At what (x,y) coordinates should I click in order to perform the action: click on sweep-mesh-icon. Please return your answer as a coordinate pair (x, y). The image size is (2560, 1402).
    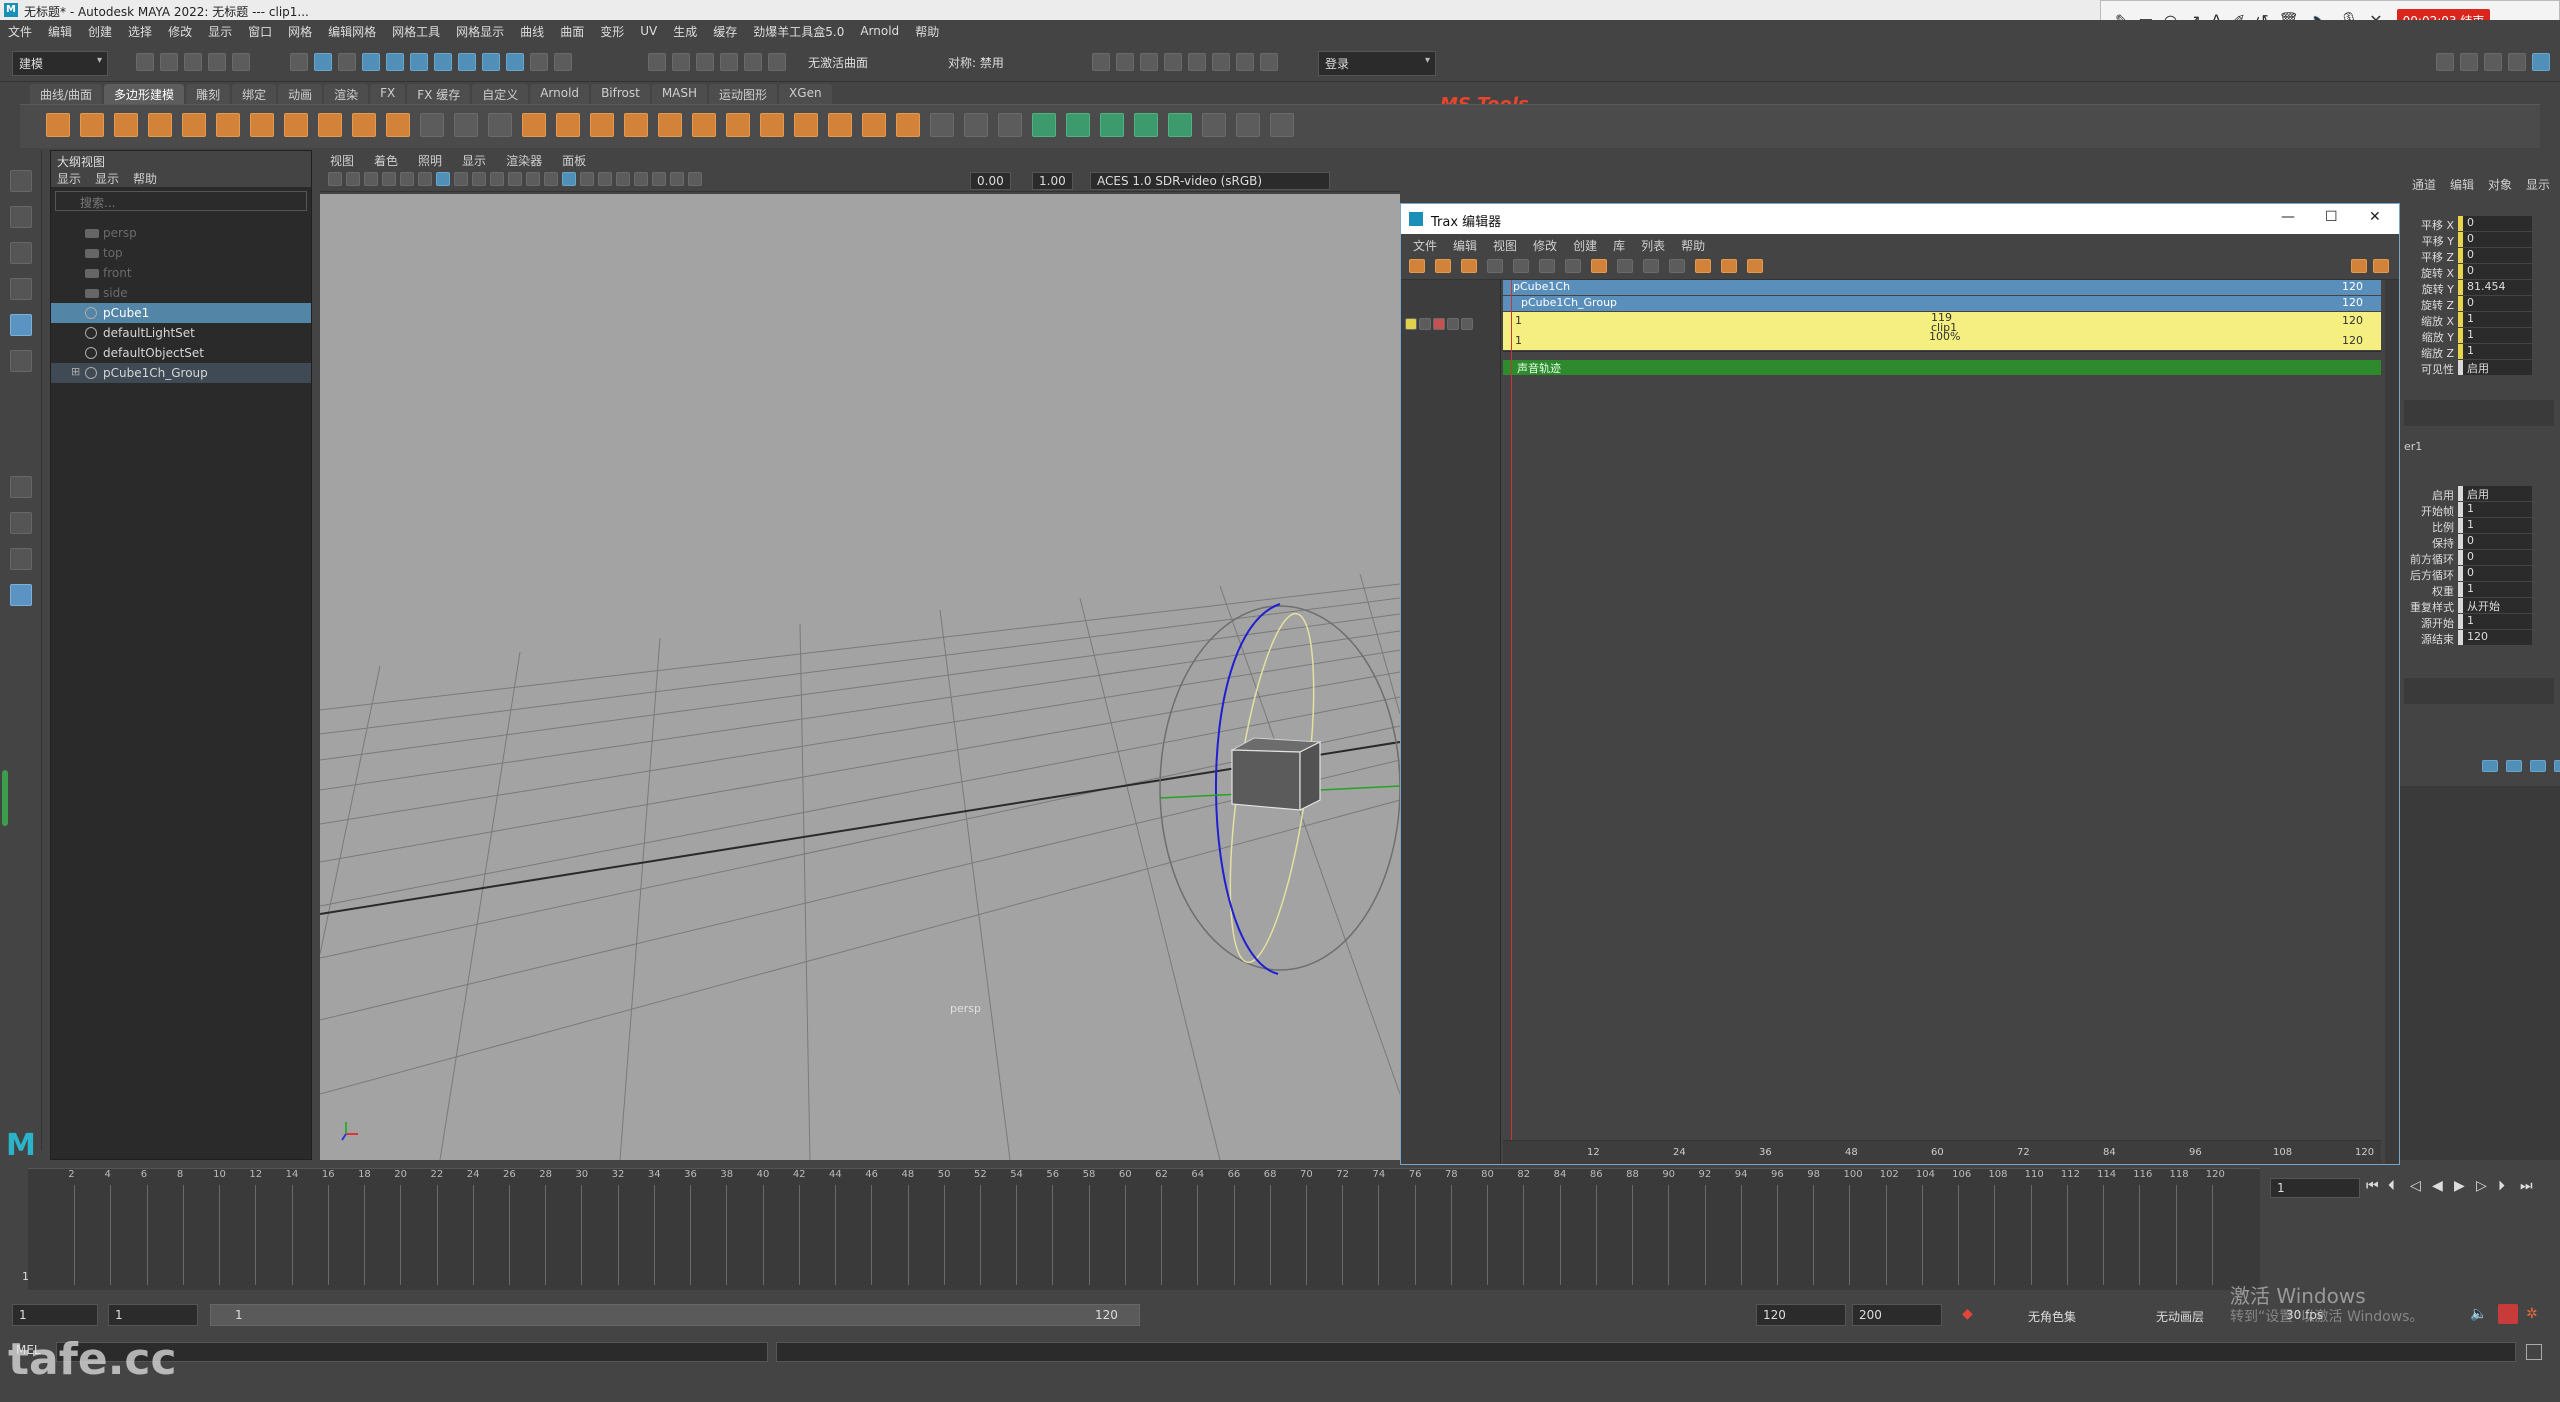
    Looking at the image, I should click on (330, 125).